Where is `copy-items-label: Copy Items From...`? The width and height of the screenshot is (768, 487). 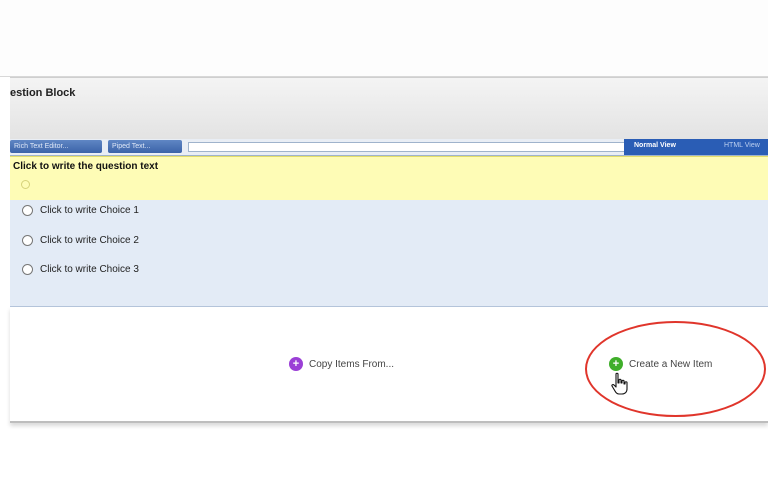
copy-items-label: Copy Items From... is located at coordinates (352, 364).